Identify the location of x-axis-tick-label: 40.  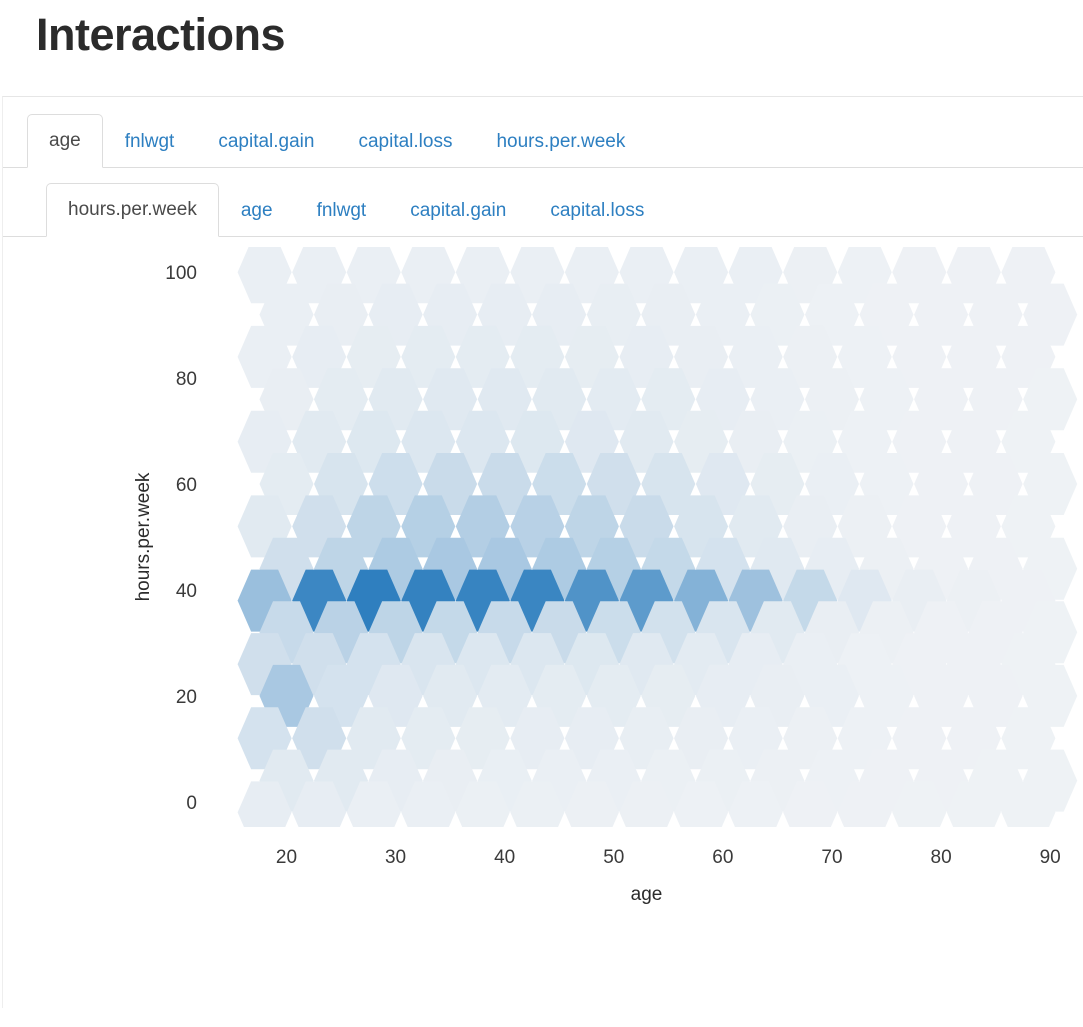
(504, 857).